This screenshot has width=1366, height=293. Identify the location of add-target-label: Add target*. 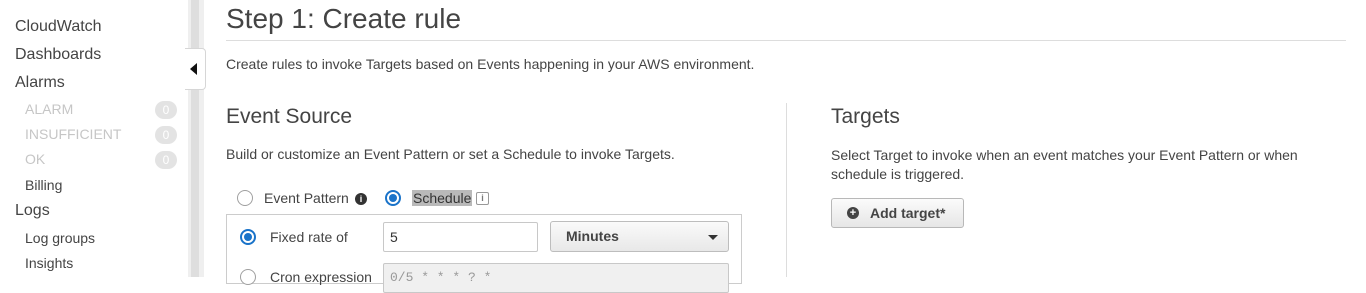
(908, 213).